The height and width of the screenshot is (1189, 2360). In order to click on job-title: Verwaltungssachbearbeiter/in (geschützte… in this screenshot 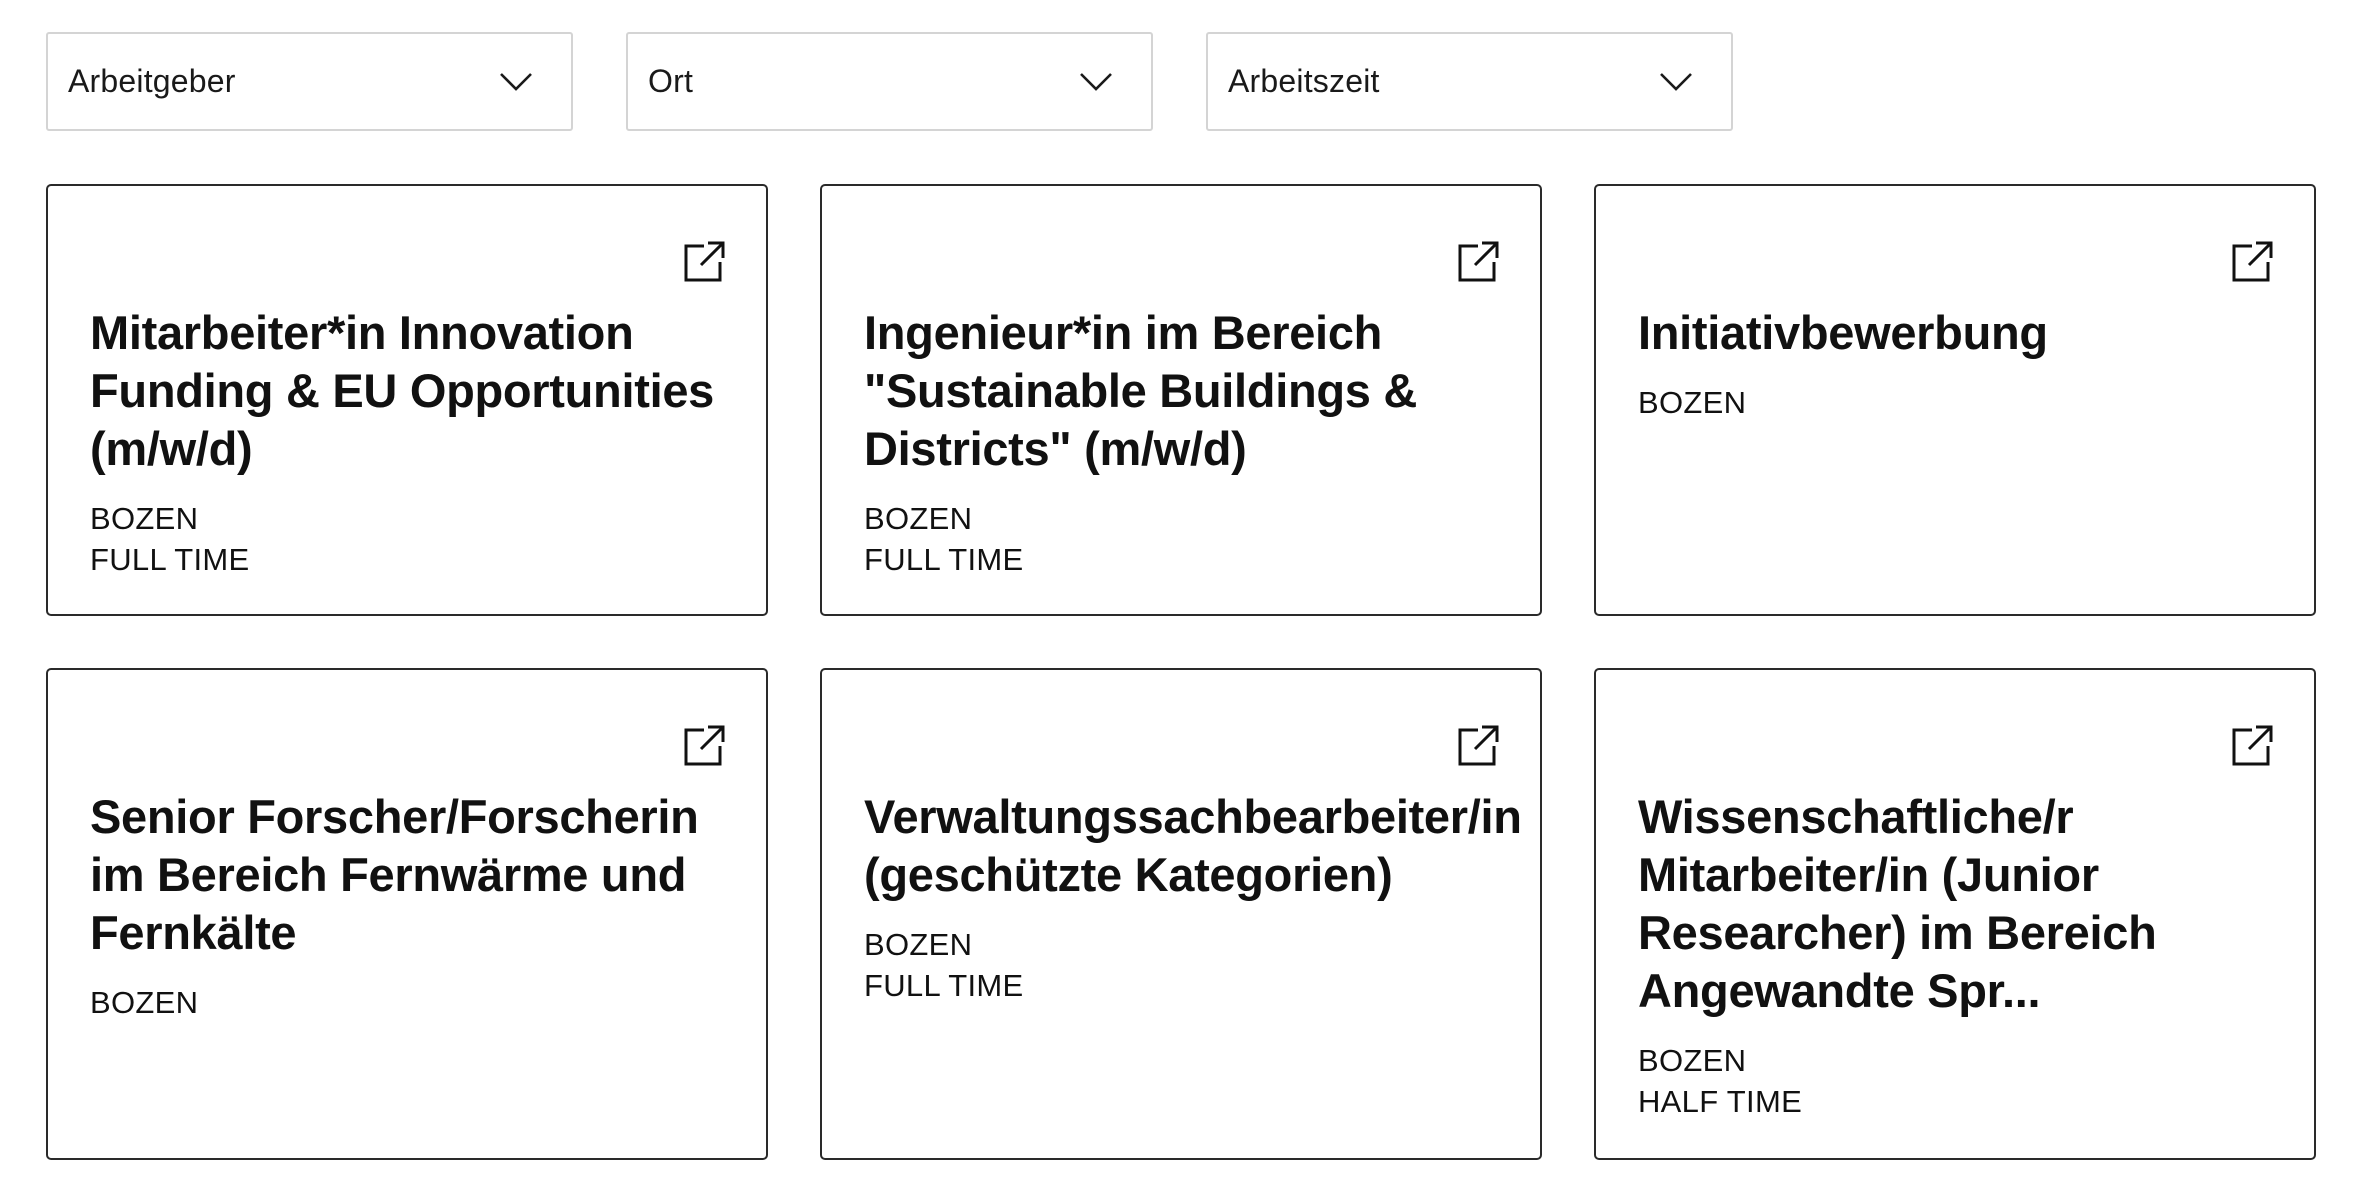, I will do `click(1193, 846)`.